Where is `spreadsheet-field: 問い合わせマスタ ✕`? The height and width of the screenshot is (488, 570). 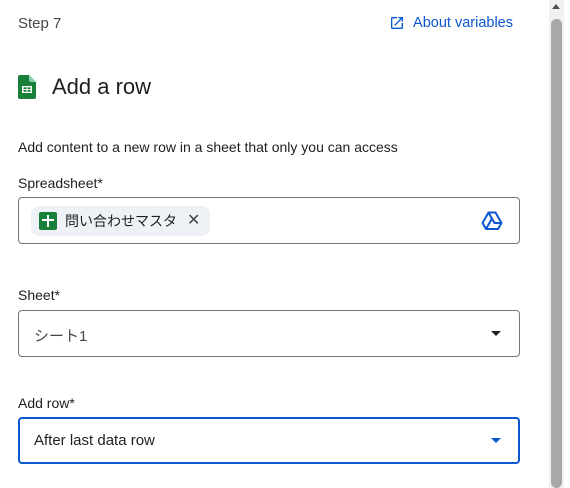 spreadsheet-field: 問い合わせマスタ ✕ is located at coordinates (269, 220).